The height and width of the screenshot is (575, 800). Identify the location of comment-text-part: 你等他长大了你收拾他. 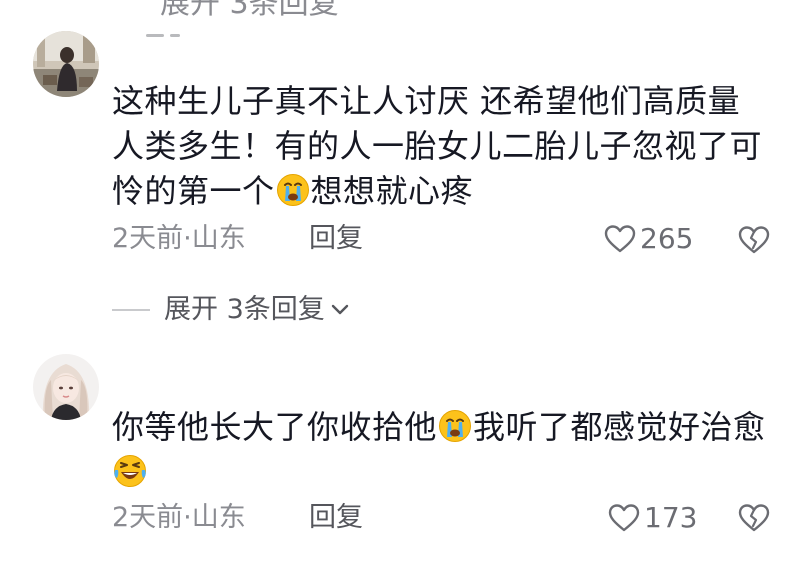
(275, 427).